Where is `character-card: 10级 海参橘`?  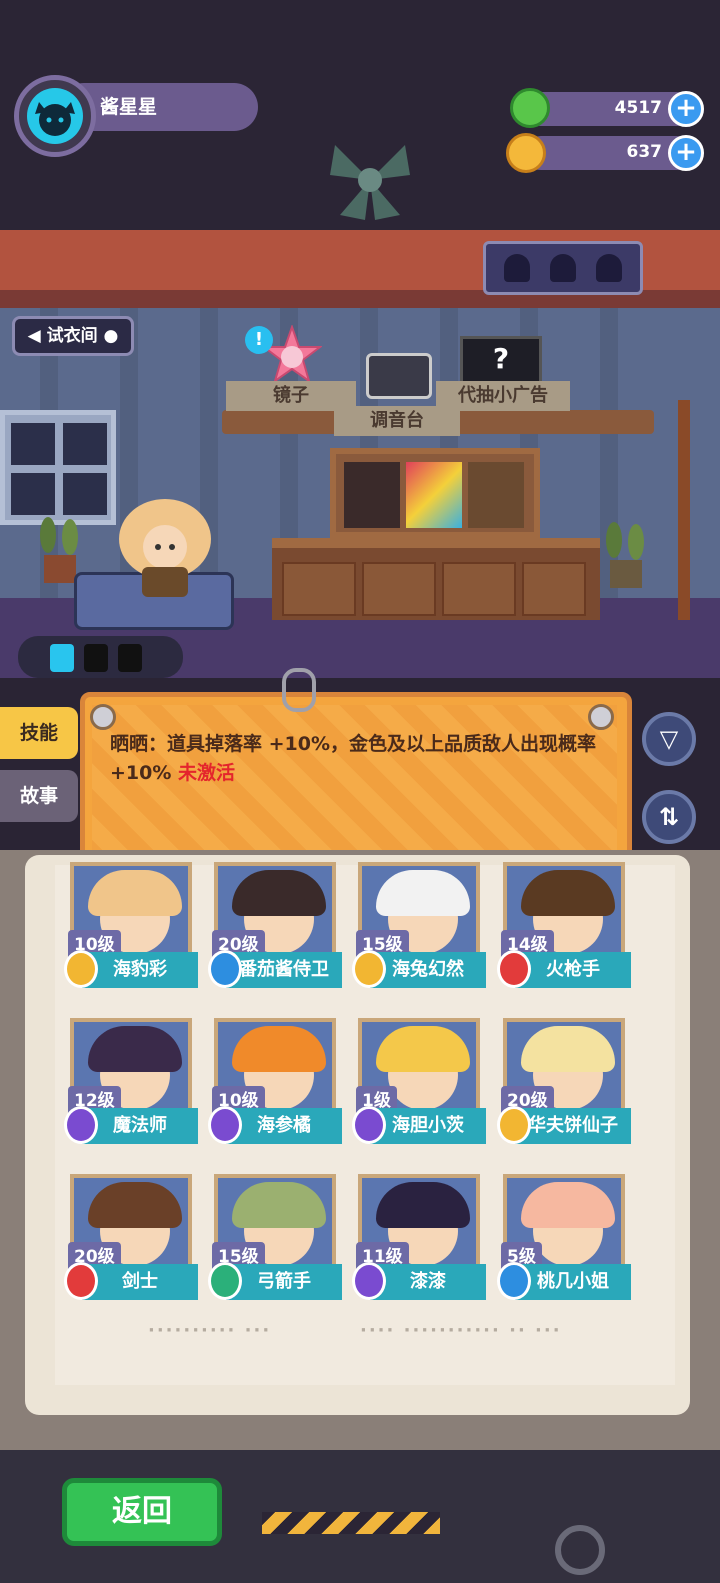
character-card: 10级 海参橘 is located at coordinates (275, 1089).